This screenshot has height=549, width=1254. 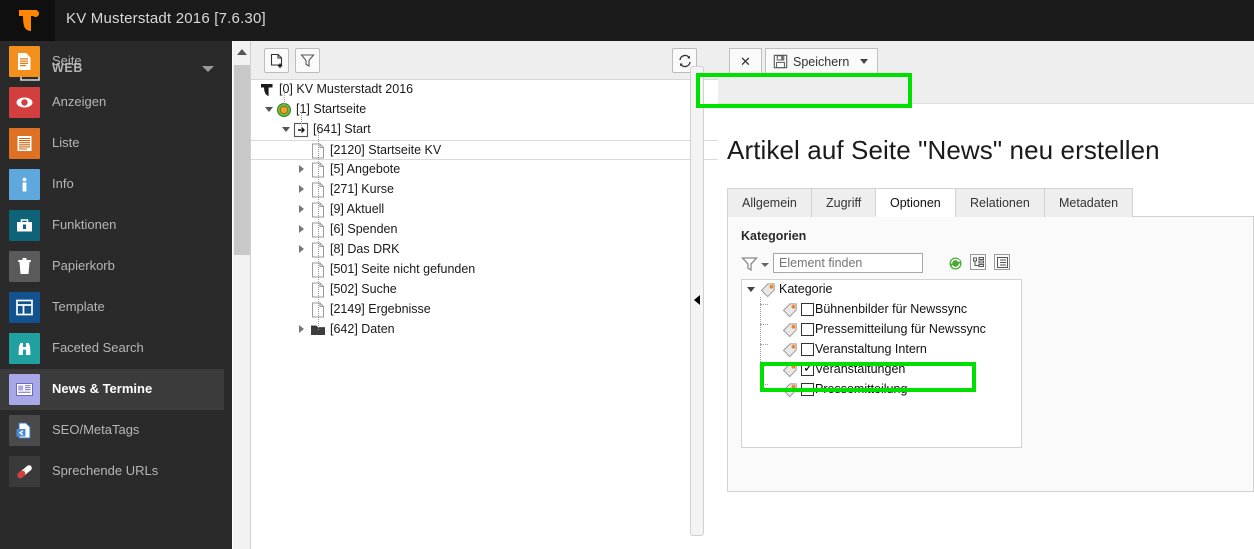 I want to click on page-tree-node-label: [6] Spenden, so click(x=364, y=229).